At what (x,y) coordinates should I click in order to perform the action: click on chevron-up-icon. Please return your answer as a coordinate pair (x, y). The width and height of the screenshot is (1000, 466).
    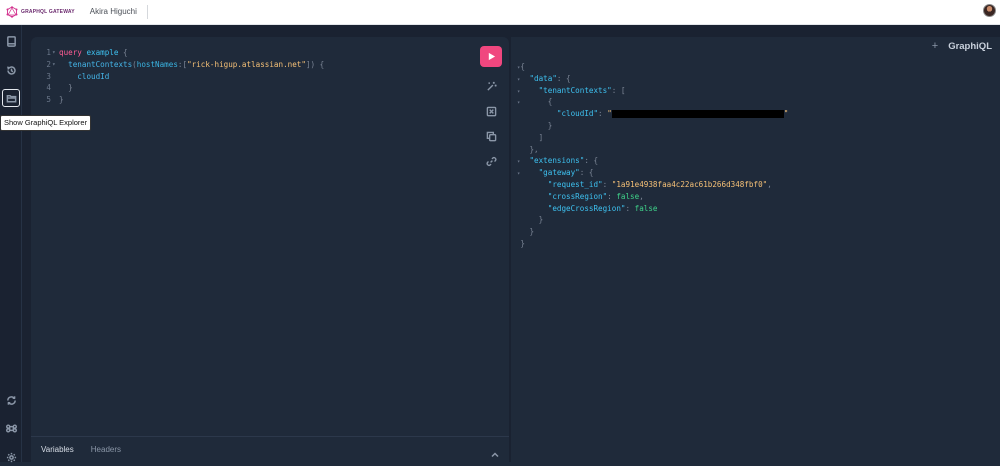
    Looking at the image, I should click on (495, 455).